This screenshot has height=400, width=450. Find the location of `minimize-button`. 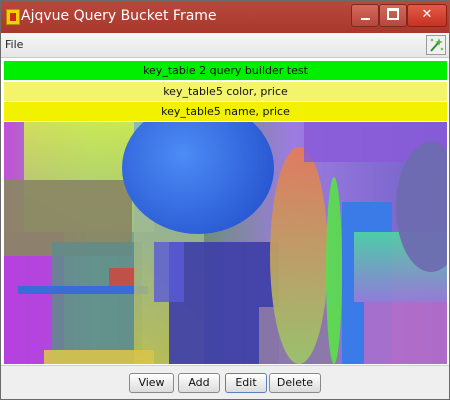

minimize-button is located at coordinates (365, 15).